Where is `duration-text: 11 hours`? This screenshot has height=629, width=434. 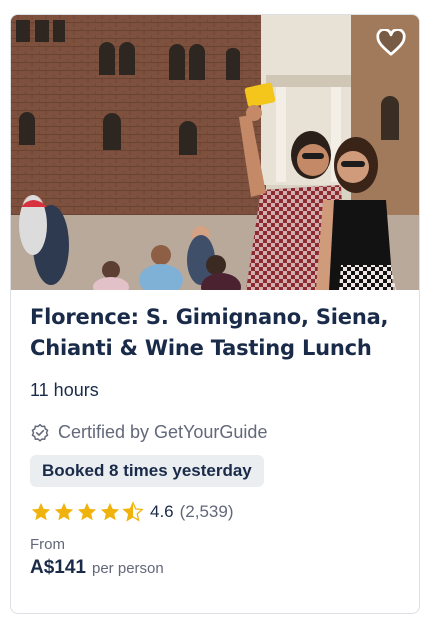 duration-text: 11 hours is located at coordinates (64, 390).